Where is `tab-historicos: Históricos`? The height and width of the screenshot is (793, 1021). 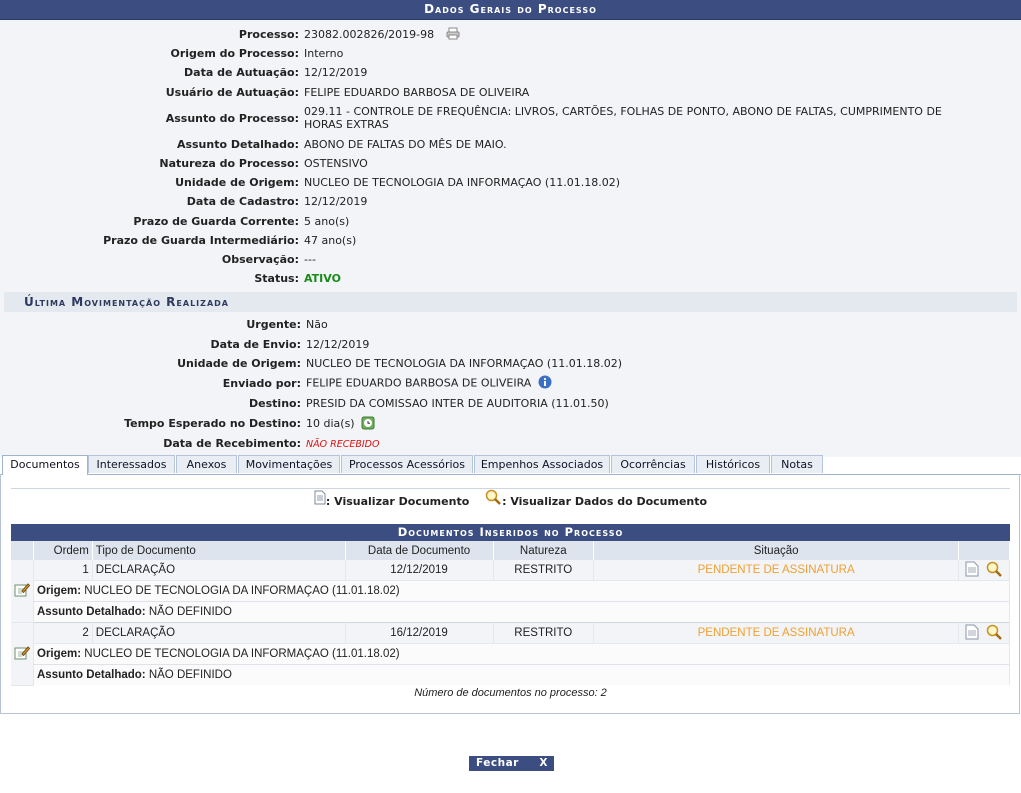 tab-historicos: Históricos is located at coordinates (733, 464).